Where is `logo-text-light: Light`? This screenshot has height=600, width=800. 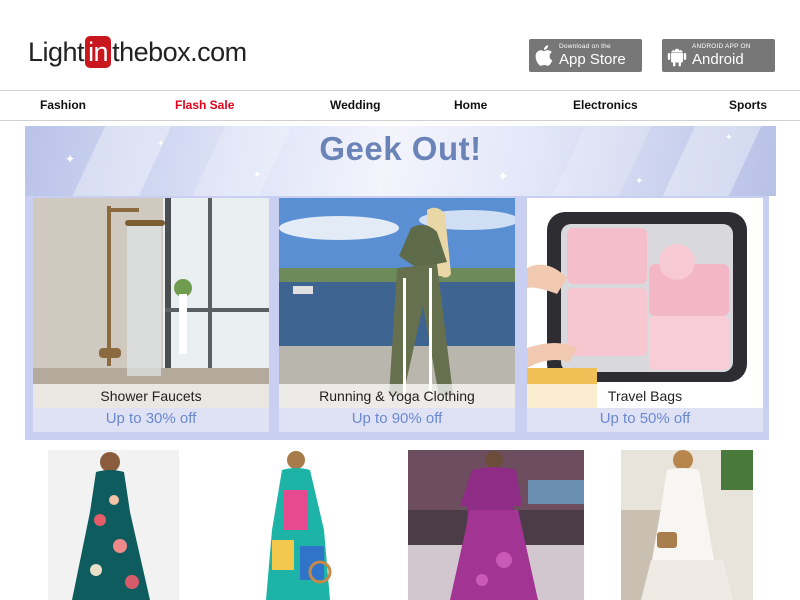 logo-text-light: Light is located at coordinates (56, 51).